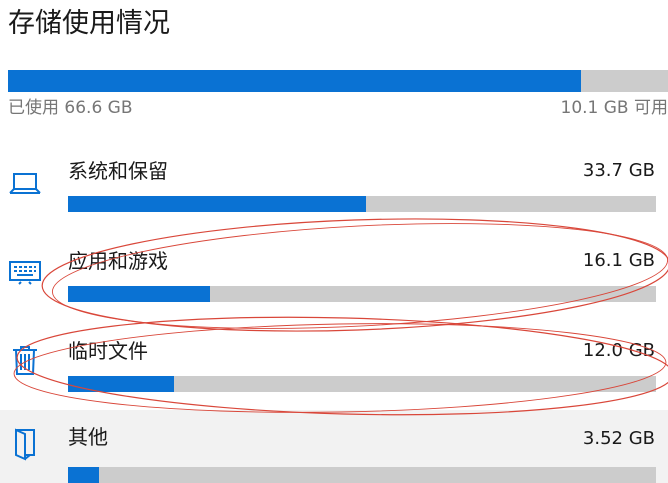 This screenshot has height=483, width=668. What do you see at coordinates (25, 272) in the screenshot?
I see `keyboard-icon` at bounding box center [25, 272].